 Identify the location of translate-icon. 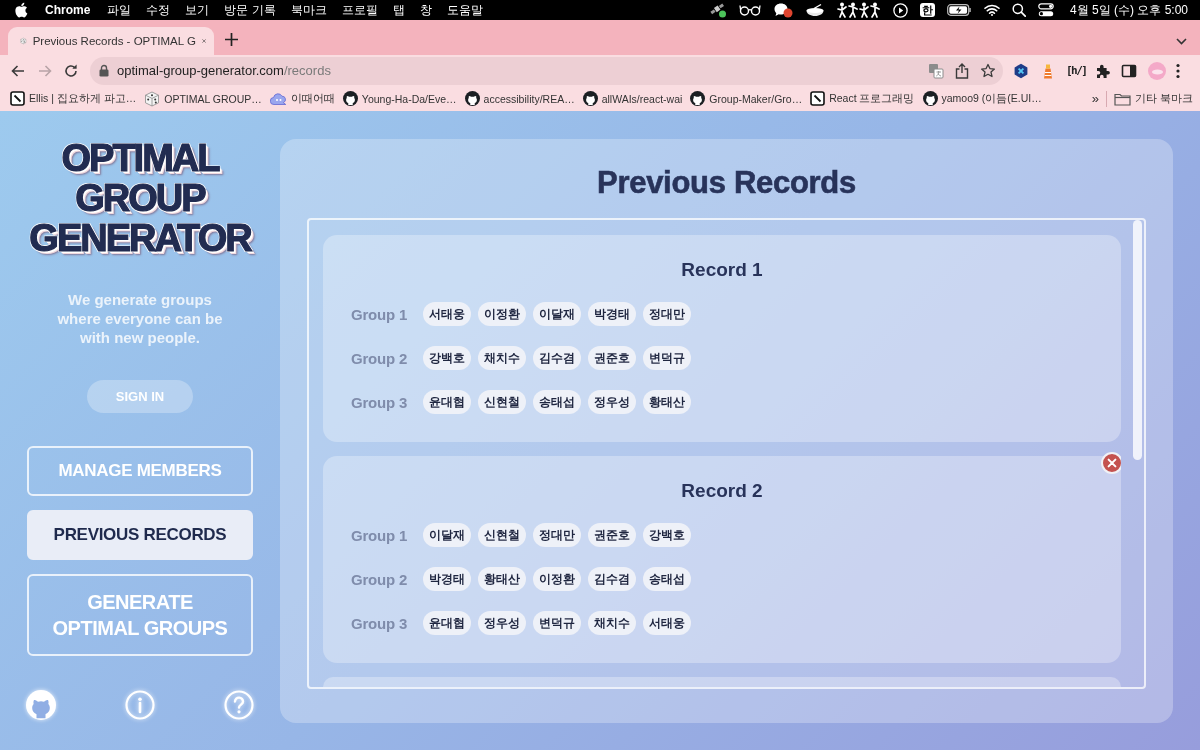
(936, 70).